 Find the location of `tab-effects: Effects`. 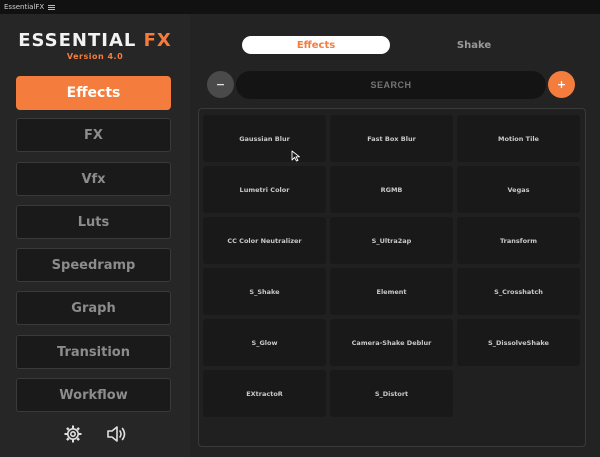

tab-effects: Effects is located at coordinates (316, 45).